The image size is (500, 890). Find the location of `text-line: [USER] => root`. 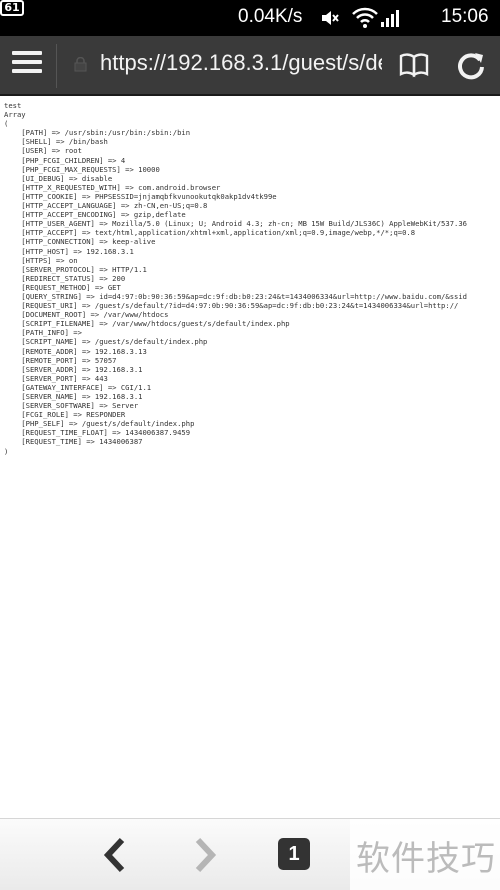

text-line: [USER] => root is located at coordinates (43, 151).